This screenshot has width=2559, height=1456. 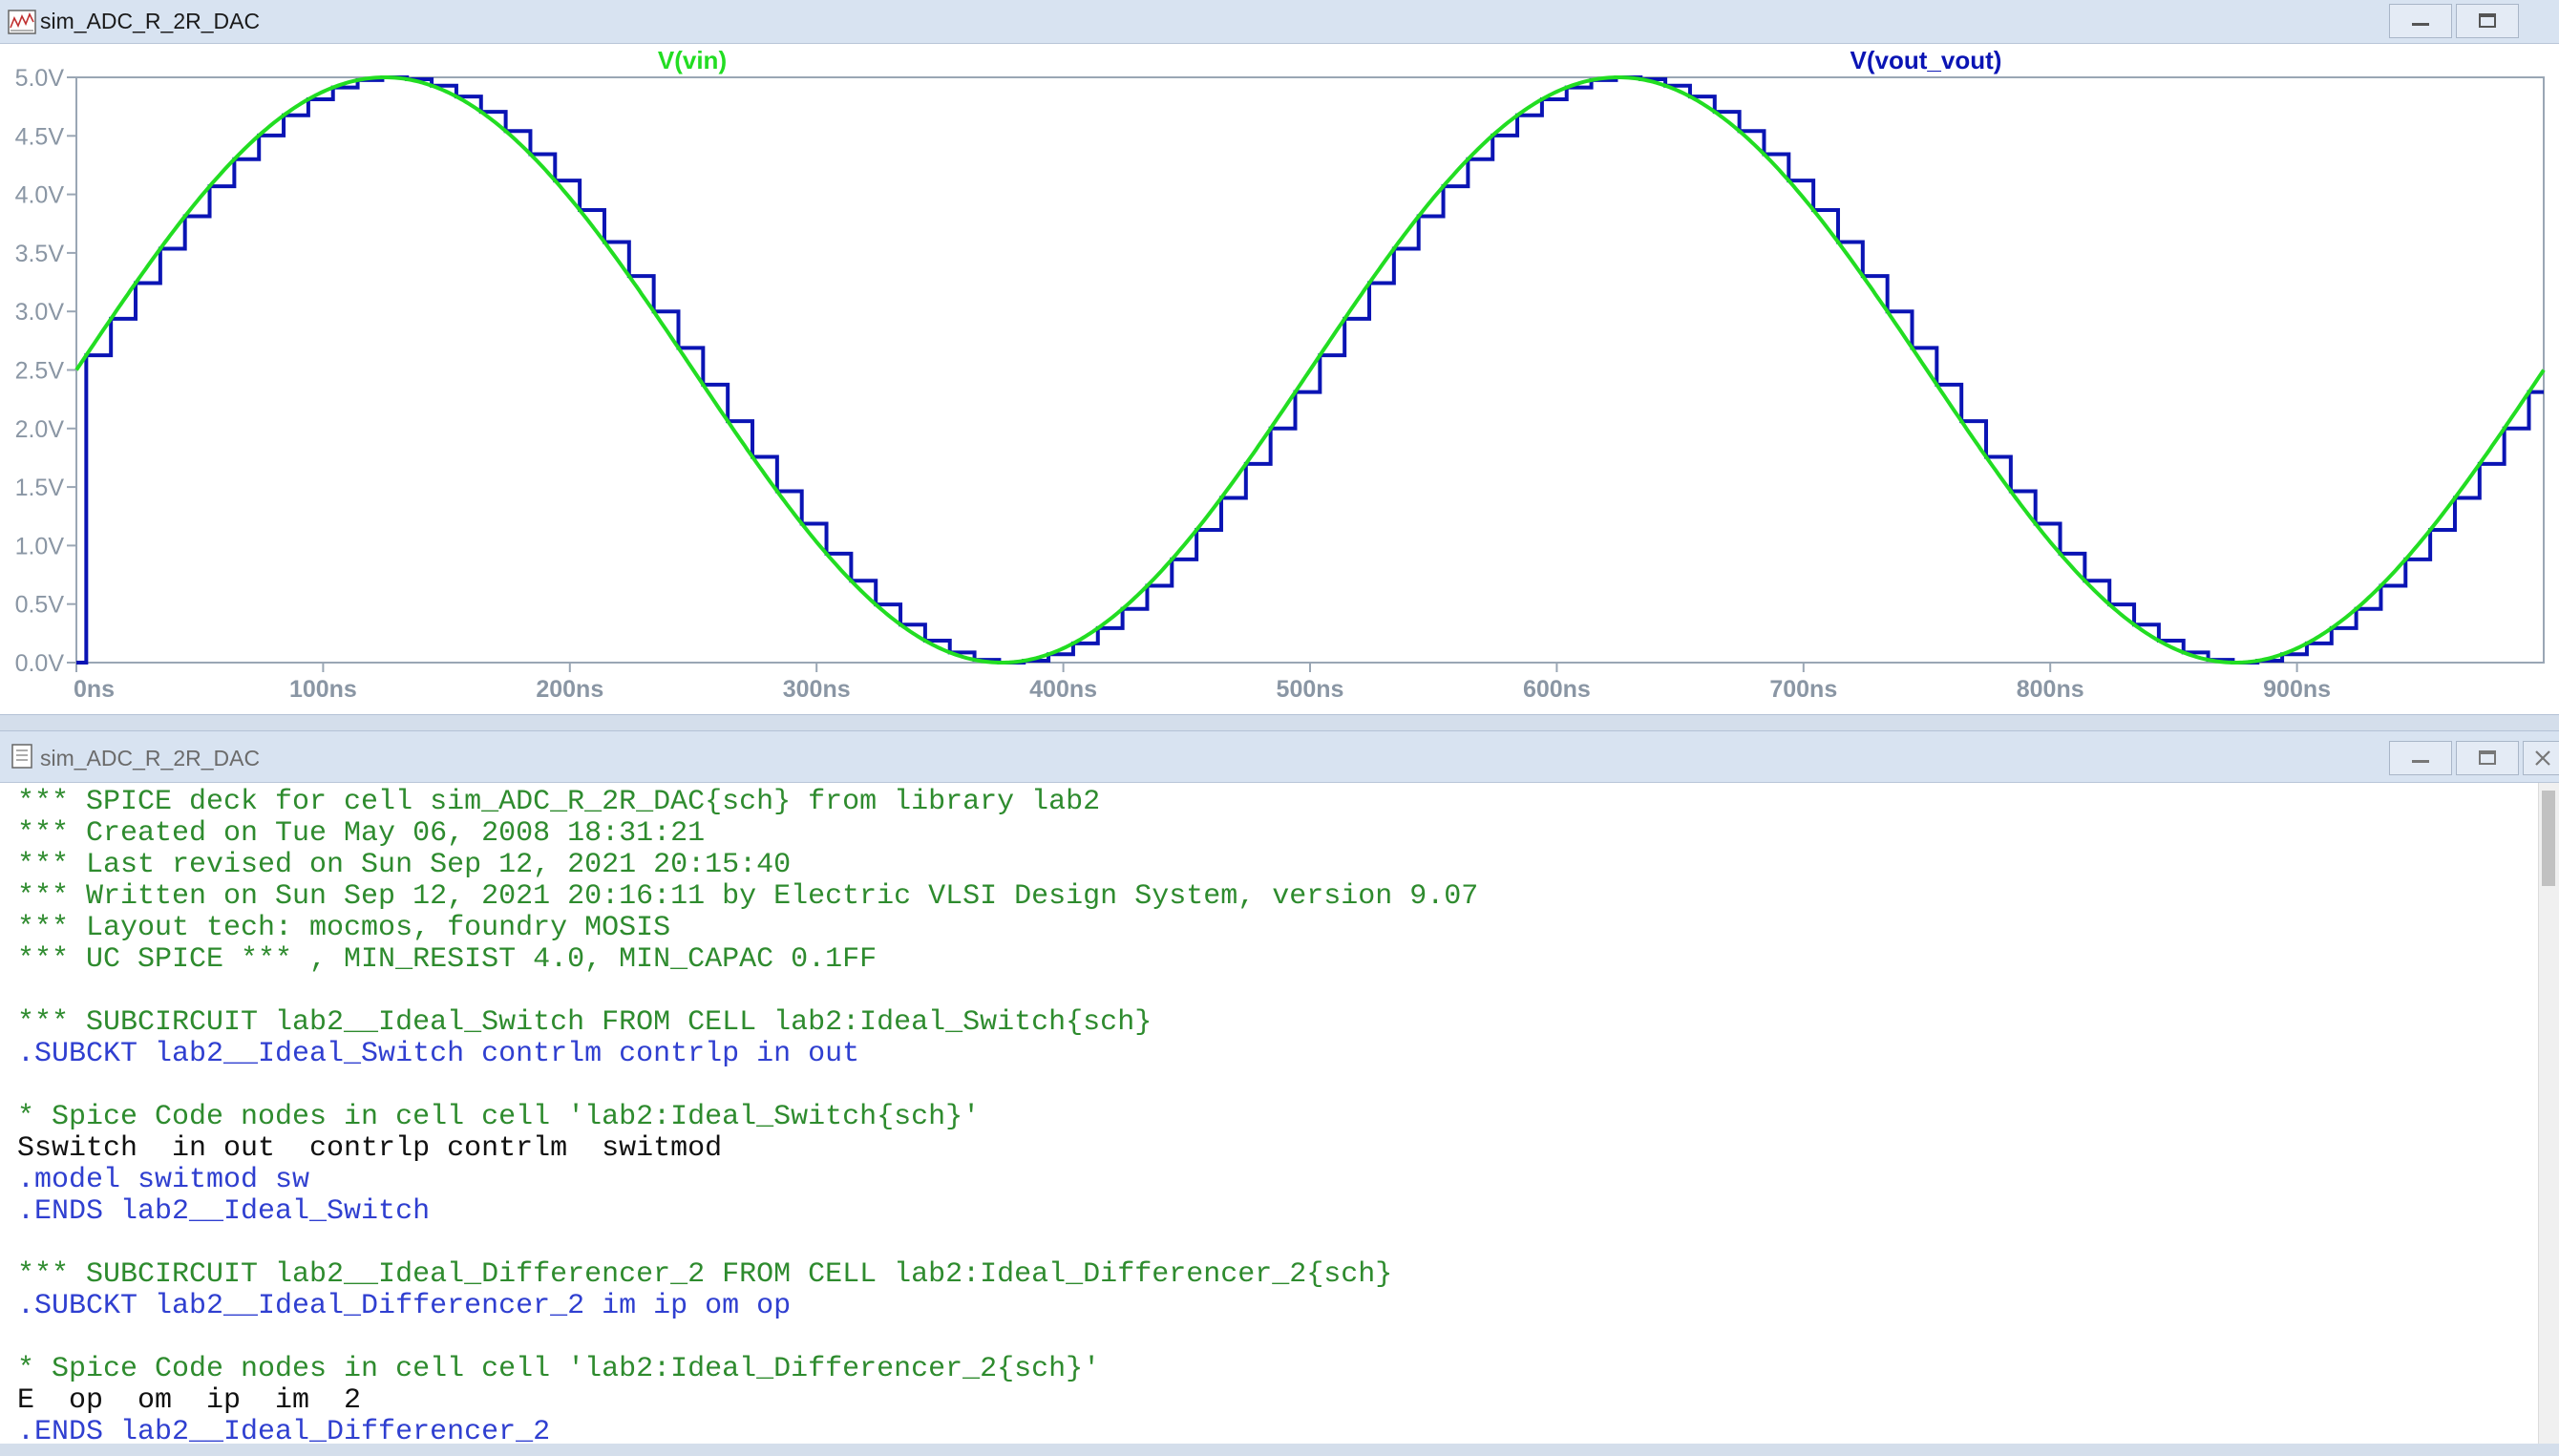 What do you see at coordinates (1279, 22) in the screenshot?
I see `waveform-titlebar: sim_ADC_R_2R_DAC` at bounding box center [1279, 22].